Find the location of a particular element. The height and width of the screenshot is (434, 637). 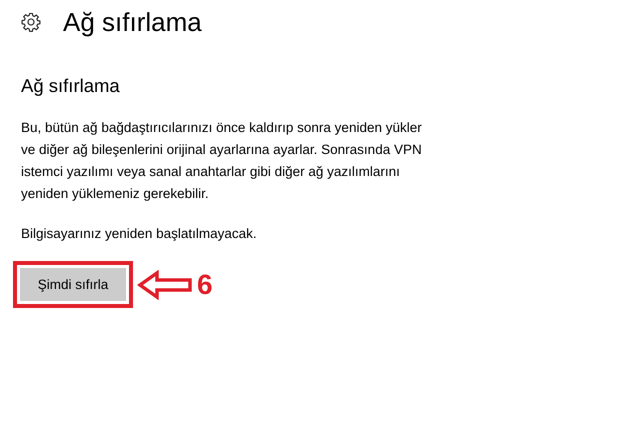

note-text: Bilgisayarınız yeniden başlatılmayacak. is located at coordinates (139, 234).